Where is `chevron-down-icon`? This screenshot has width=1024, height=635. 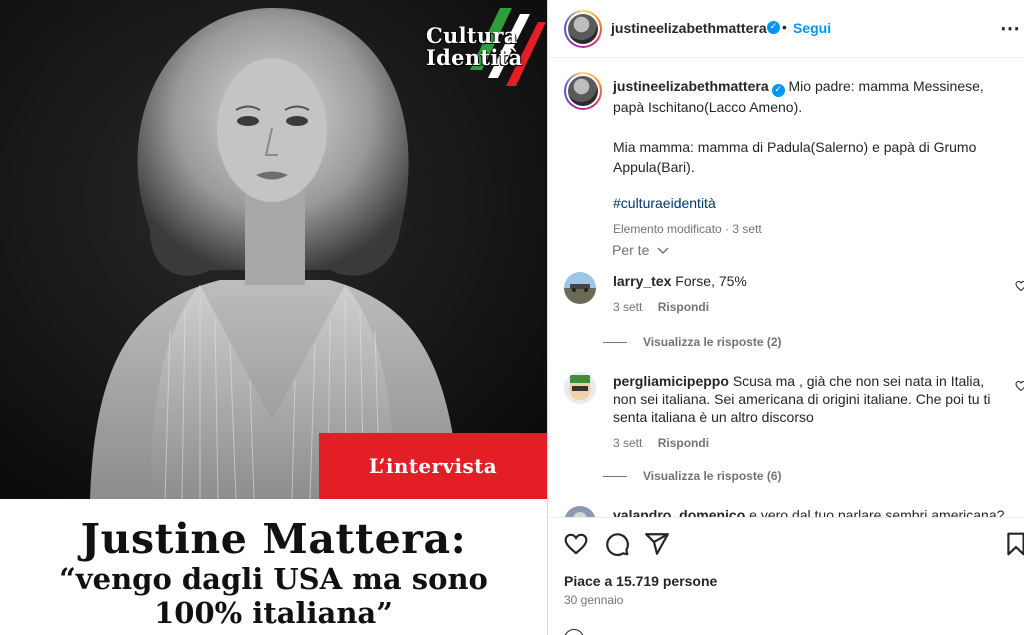 chevron-down-icon is located at coordinates (663, 250).